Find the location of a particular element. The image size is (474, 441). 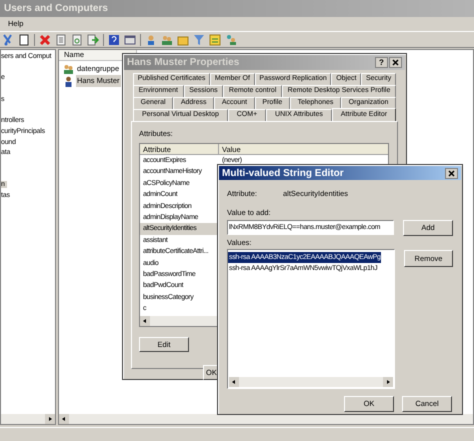

cut-icon is located at coordinates (8, 40).